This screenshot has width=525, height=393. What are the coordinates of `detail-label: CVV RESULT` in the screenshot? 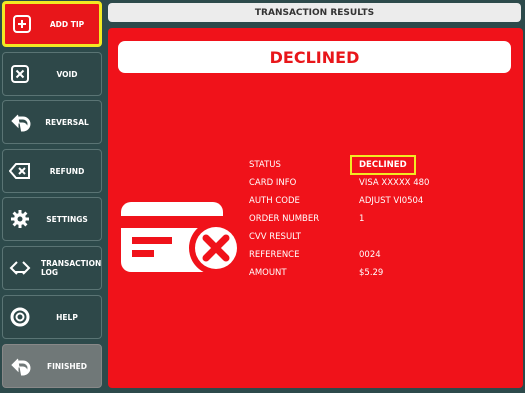 It's located at (275, 237).